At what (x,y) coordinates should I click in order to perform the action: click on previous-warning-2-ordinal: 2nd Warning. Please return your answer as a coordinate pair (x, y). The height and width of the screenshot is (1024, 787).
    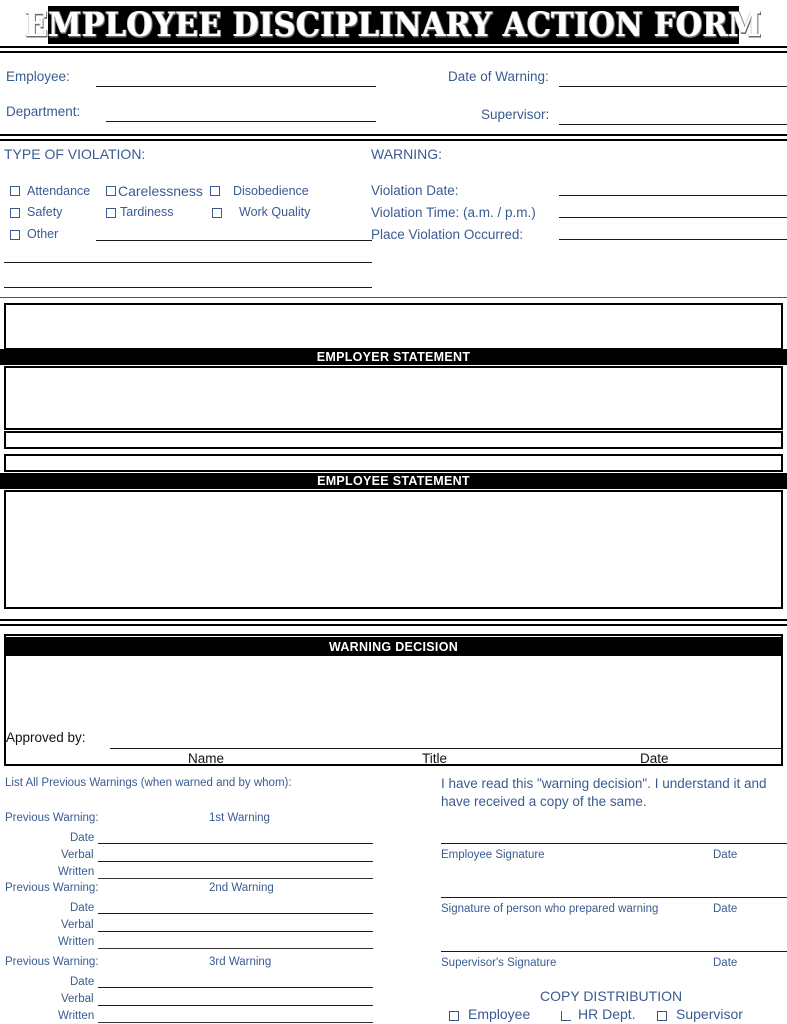
    Looking at the image, I should click on (241, 888).